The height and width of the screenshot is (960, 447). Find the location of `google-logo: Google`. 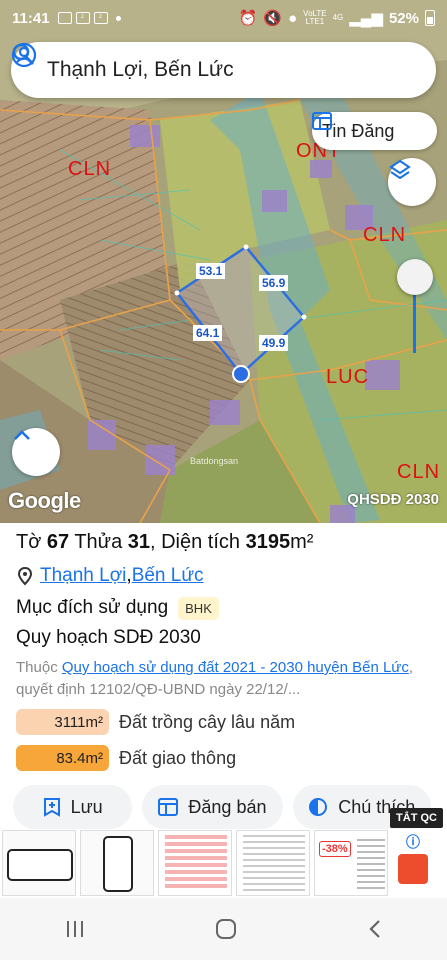

google-logo: Google is located at coordinates (44, 500).